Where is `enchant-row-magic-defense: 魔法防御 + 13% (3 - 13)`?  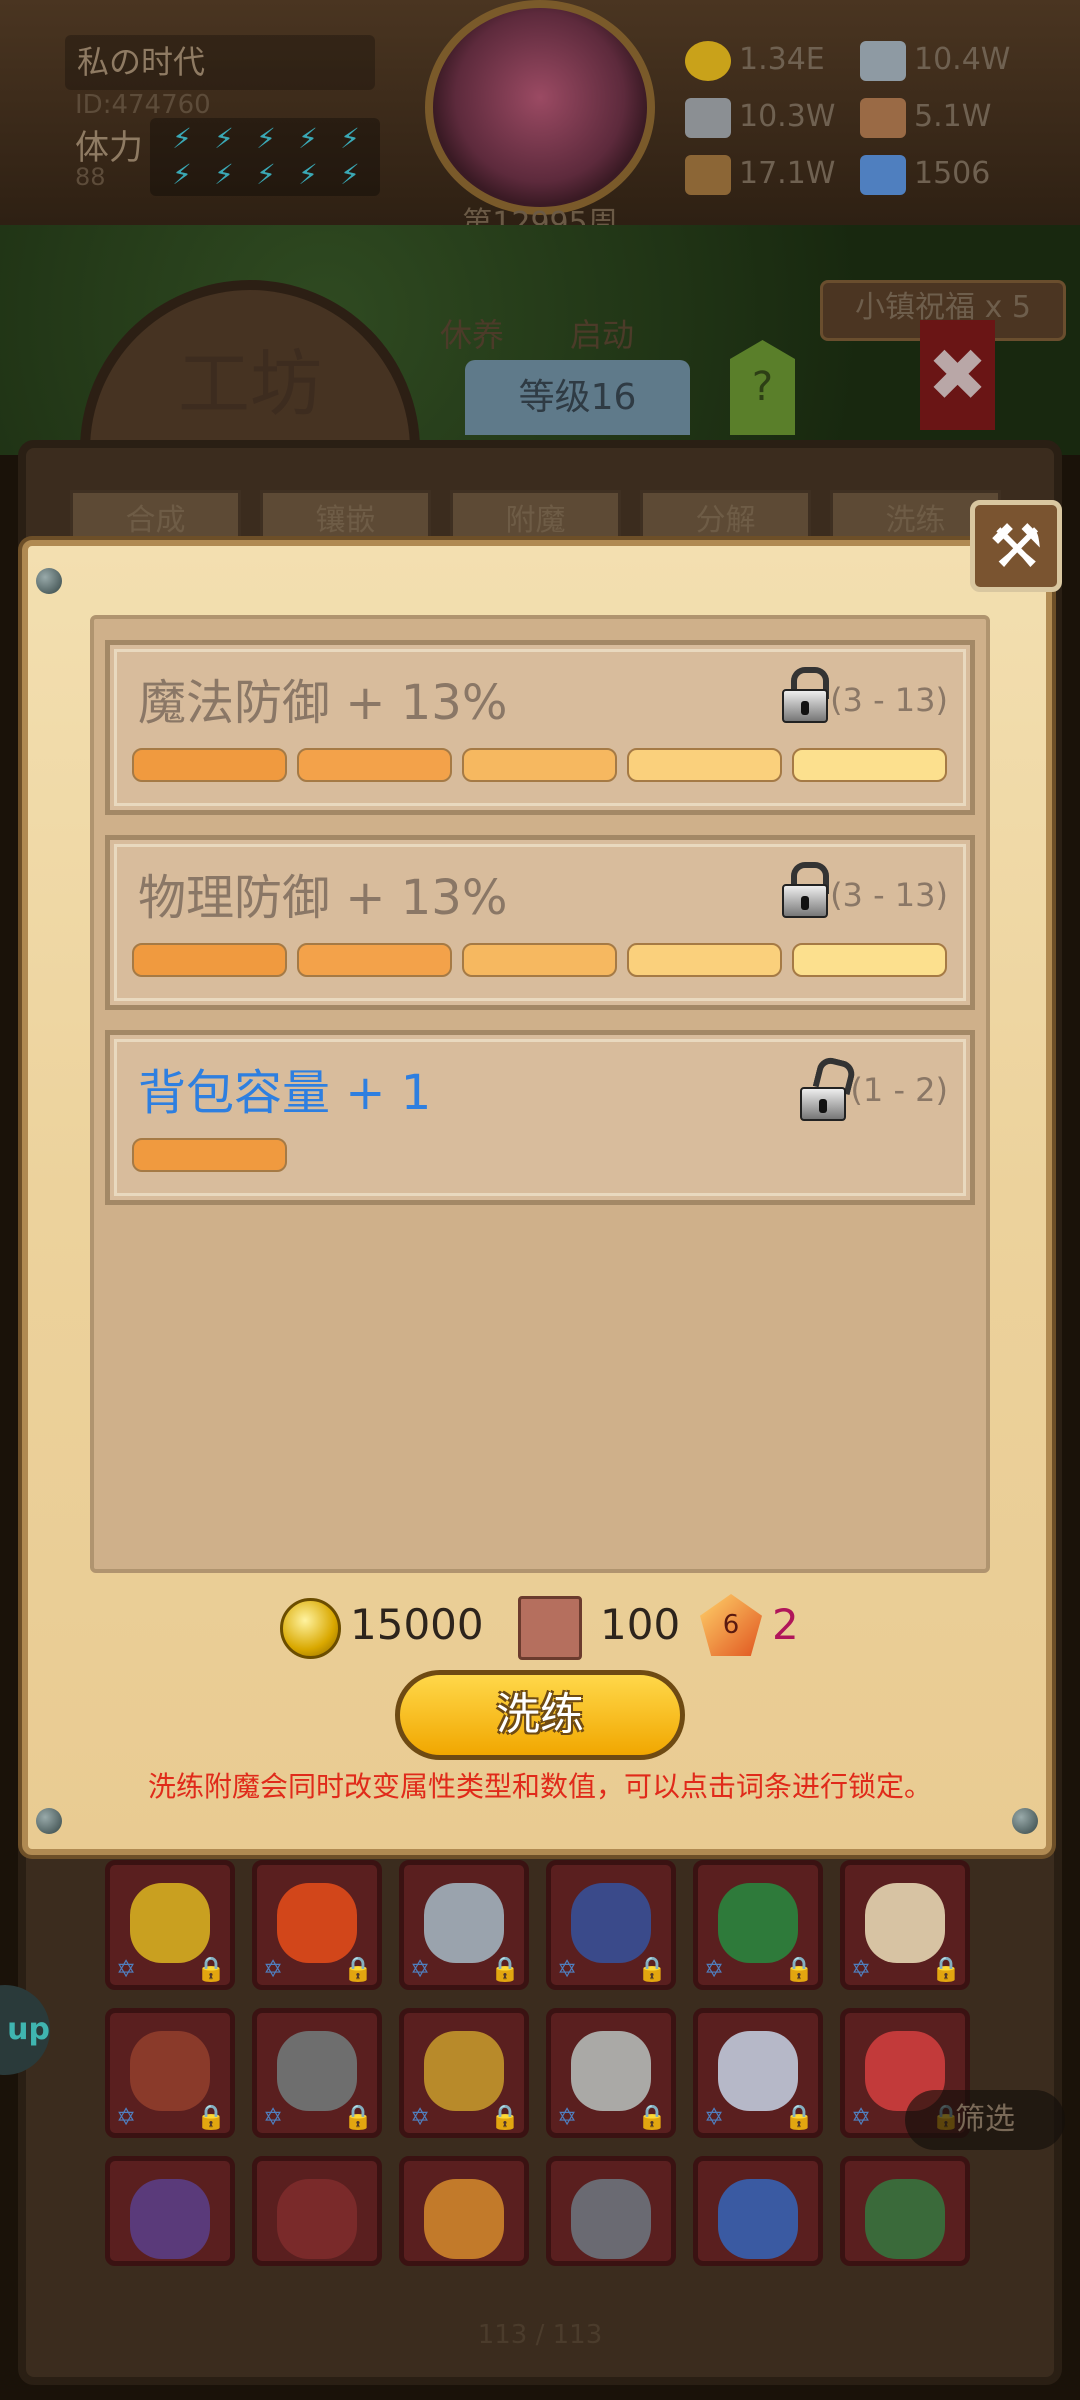
enchant-row-magic-defense: 魔法防御 + 13% (3 - 13) is located at coordinates (540, 727).